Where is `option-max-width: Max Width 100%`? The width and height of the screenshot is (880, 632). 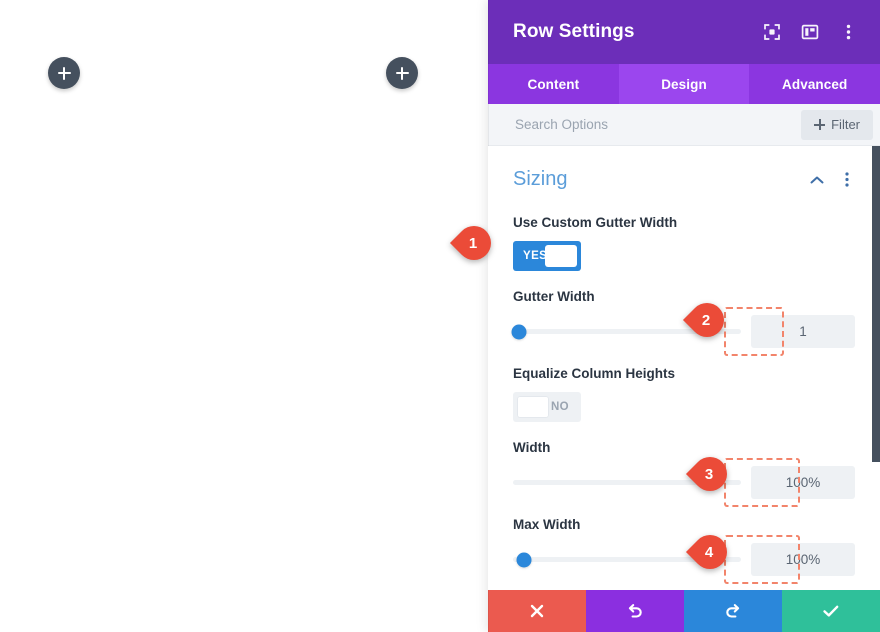 option-max-width: Max Width 100% is located at coordinates (684, 541).